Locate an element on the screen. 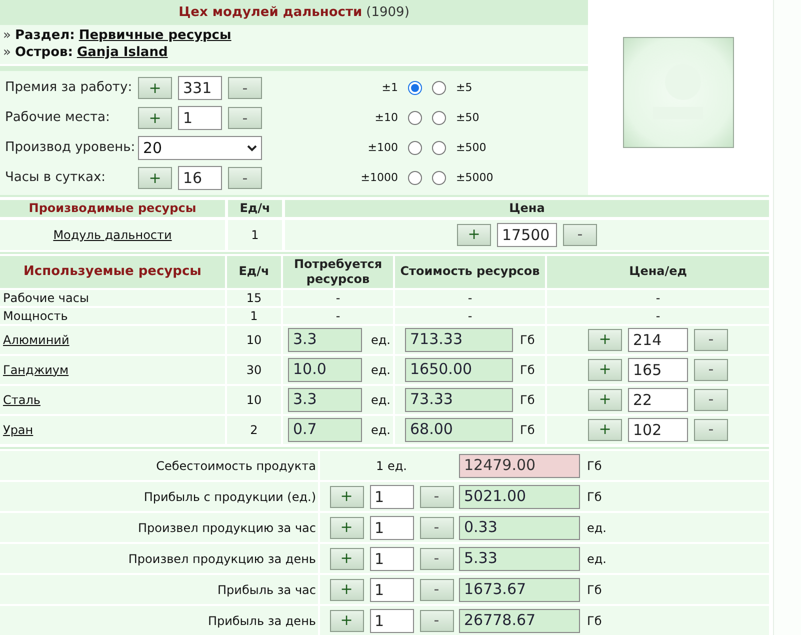 This screenshot has width=801, height=635. resource-link: Уран is located at coordinates (18, 429).